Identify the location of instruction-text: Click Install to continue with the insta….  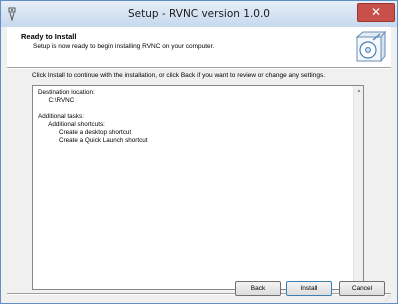
(179, 75).